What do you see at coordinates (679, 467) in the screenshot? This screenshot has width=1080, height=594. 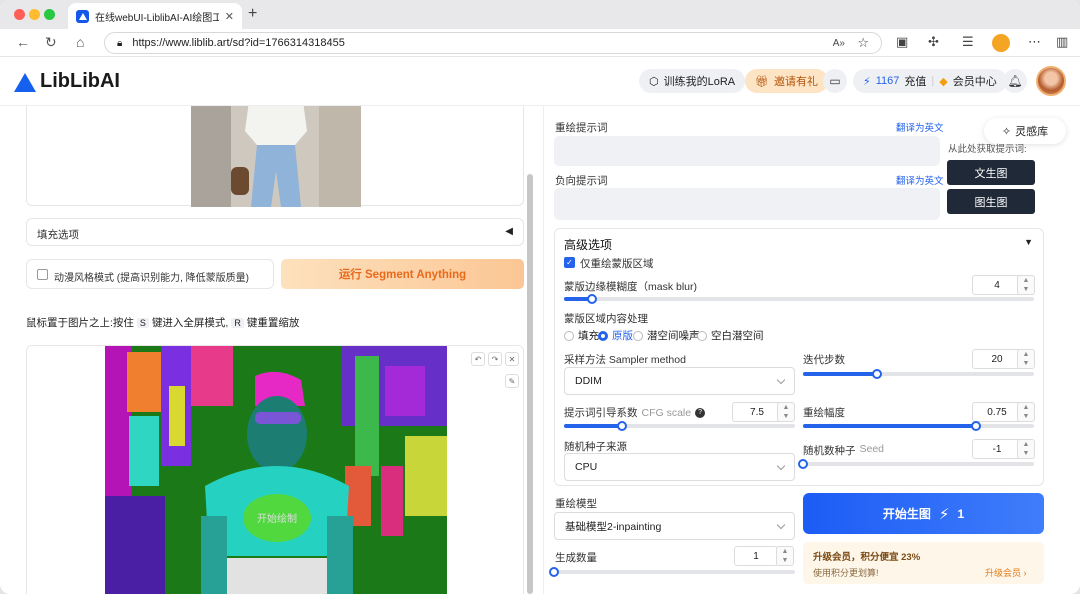 I see `seed-source-select: CPU` at bounding box center [679, 467].